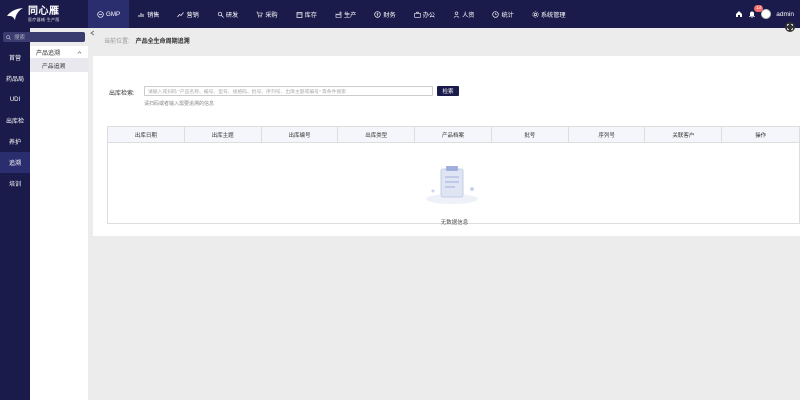 The width and height of the screenshot is (800, 400). Describe the element at coordinates (146, 134) in the screenshot. I see `column-header: 出库日期` at that location.